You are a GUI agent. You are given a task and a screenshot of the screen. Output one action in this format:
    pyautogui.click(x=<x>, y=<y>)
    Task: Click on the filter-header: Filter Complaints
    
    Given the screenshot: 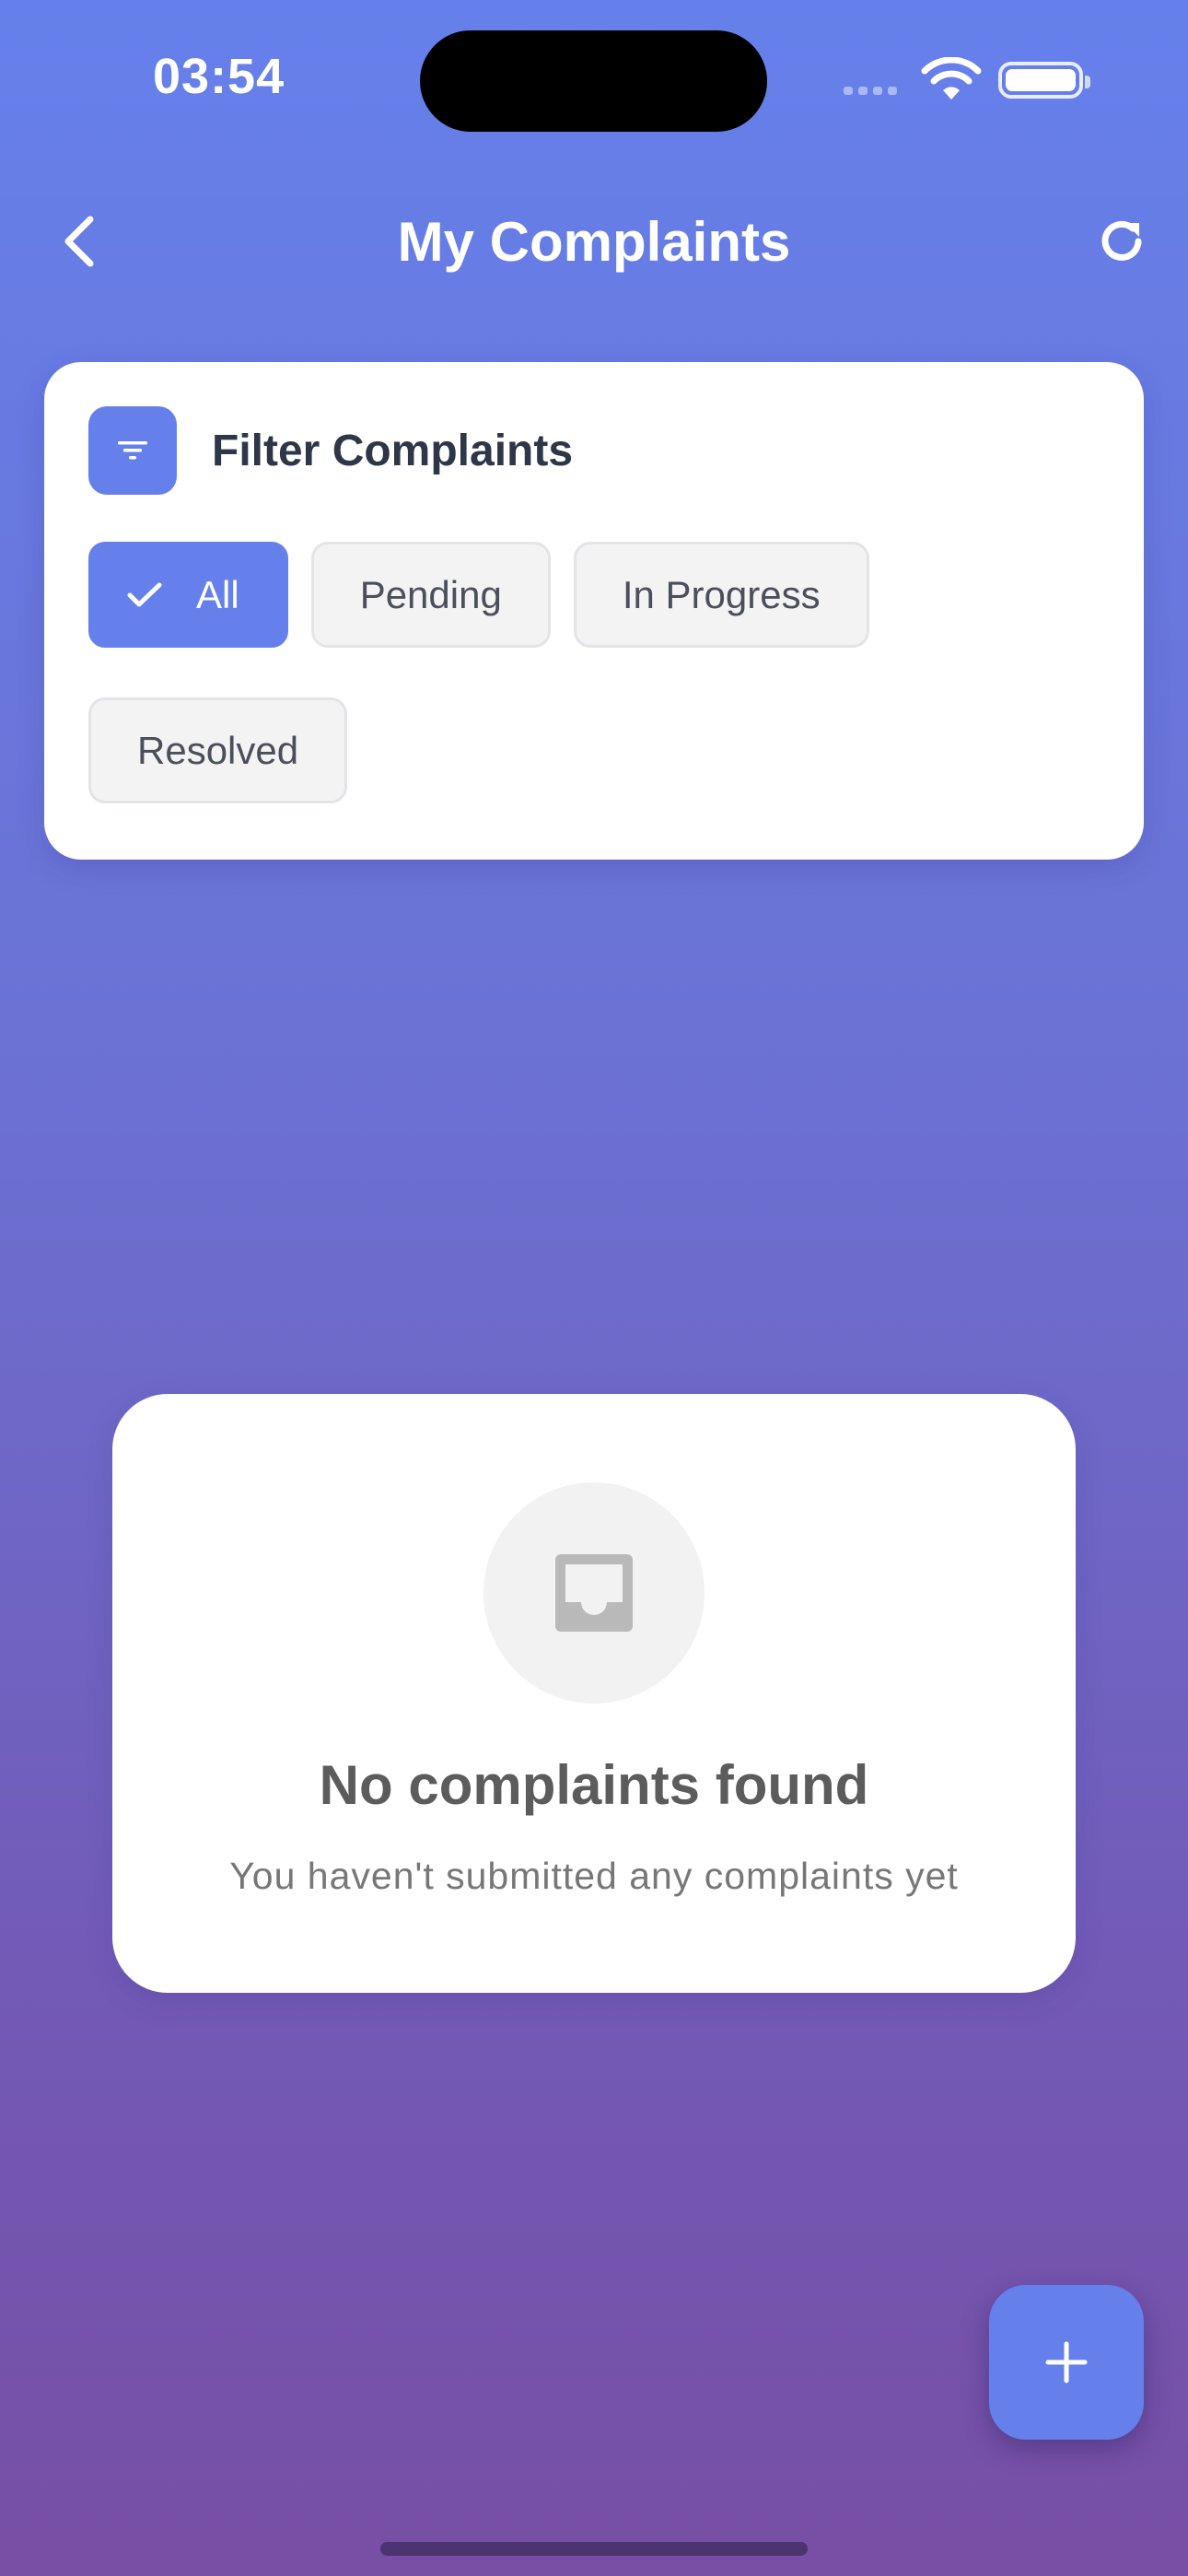 What is the action you would take?
    pyautogui.click(x=330, y=450)
    